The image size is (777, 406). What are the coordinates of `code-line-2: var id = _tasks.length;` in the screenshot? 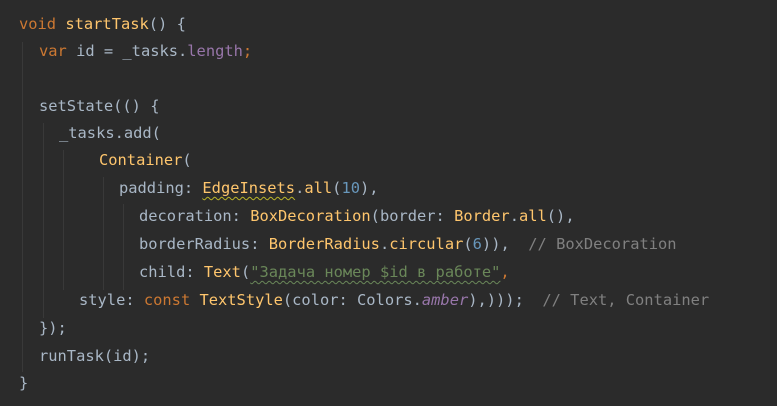 It's located at (145, 51).